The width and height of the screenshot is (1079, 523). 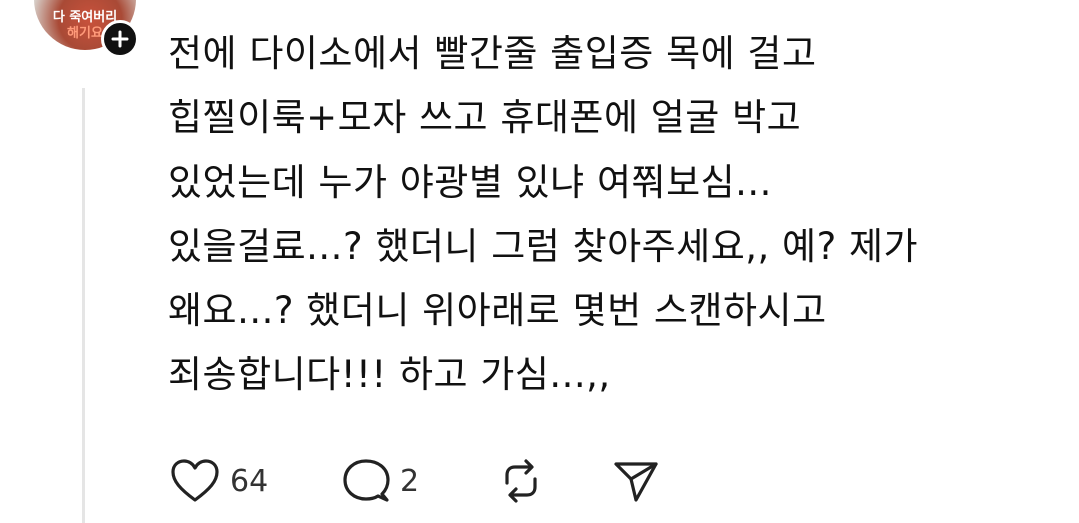 What do you see at coordinates (554, 481) in the screenshot?
I see `repost-button` at bounding box center [554, 481].